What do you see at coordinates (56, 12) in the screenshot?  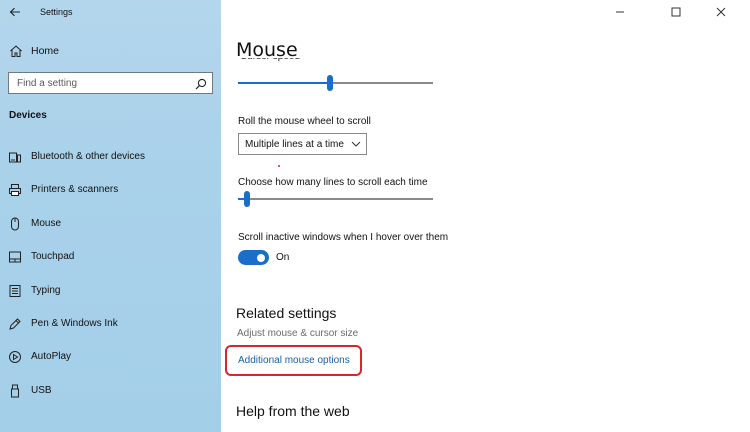 I see `app-title: Settings` at bounding box center [56, 12].